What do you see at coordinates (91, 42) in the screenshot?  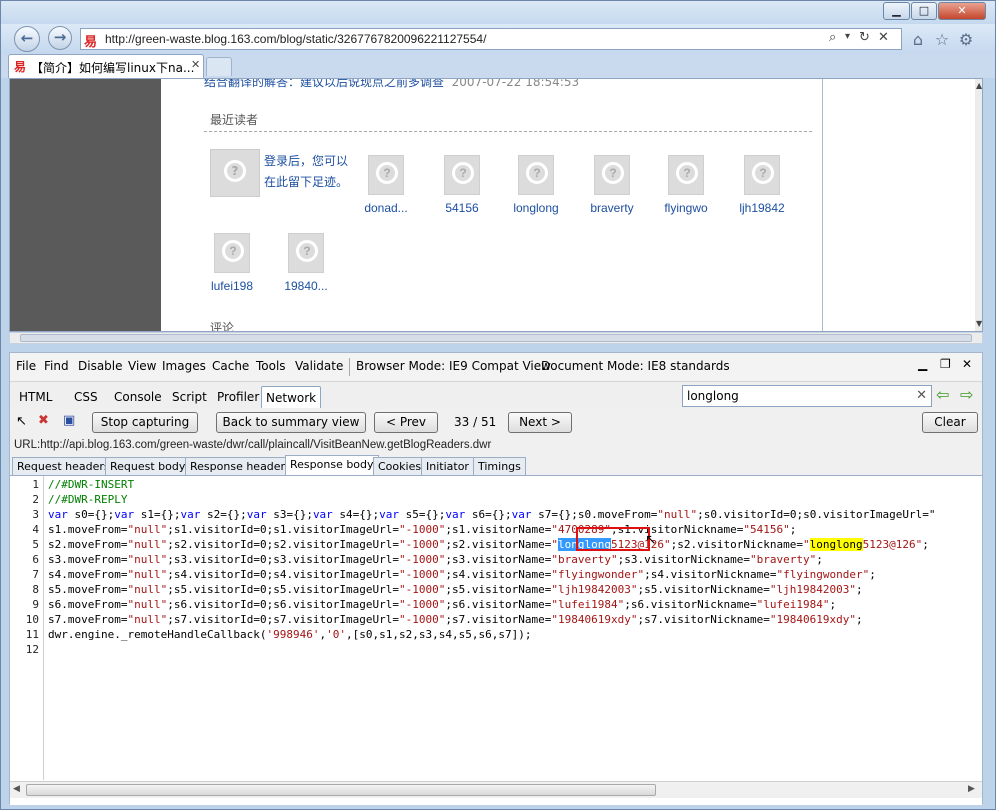 I see `site-favicon-icon: 易` at bounding box center [91, 42].